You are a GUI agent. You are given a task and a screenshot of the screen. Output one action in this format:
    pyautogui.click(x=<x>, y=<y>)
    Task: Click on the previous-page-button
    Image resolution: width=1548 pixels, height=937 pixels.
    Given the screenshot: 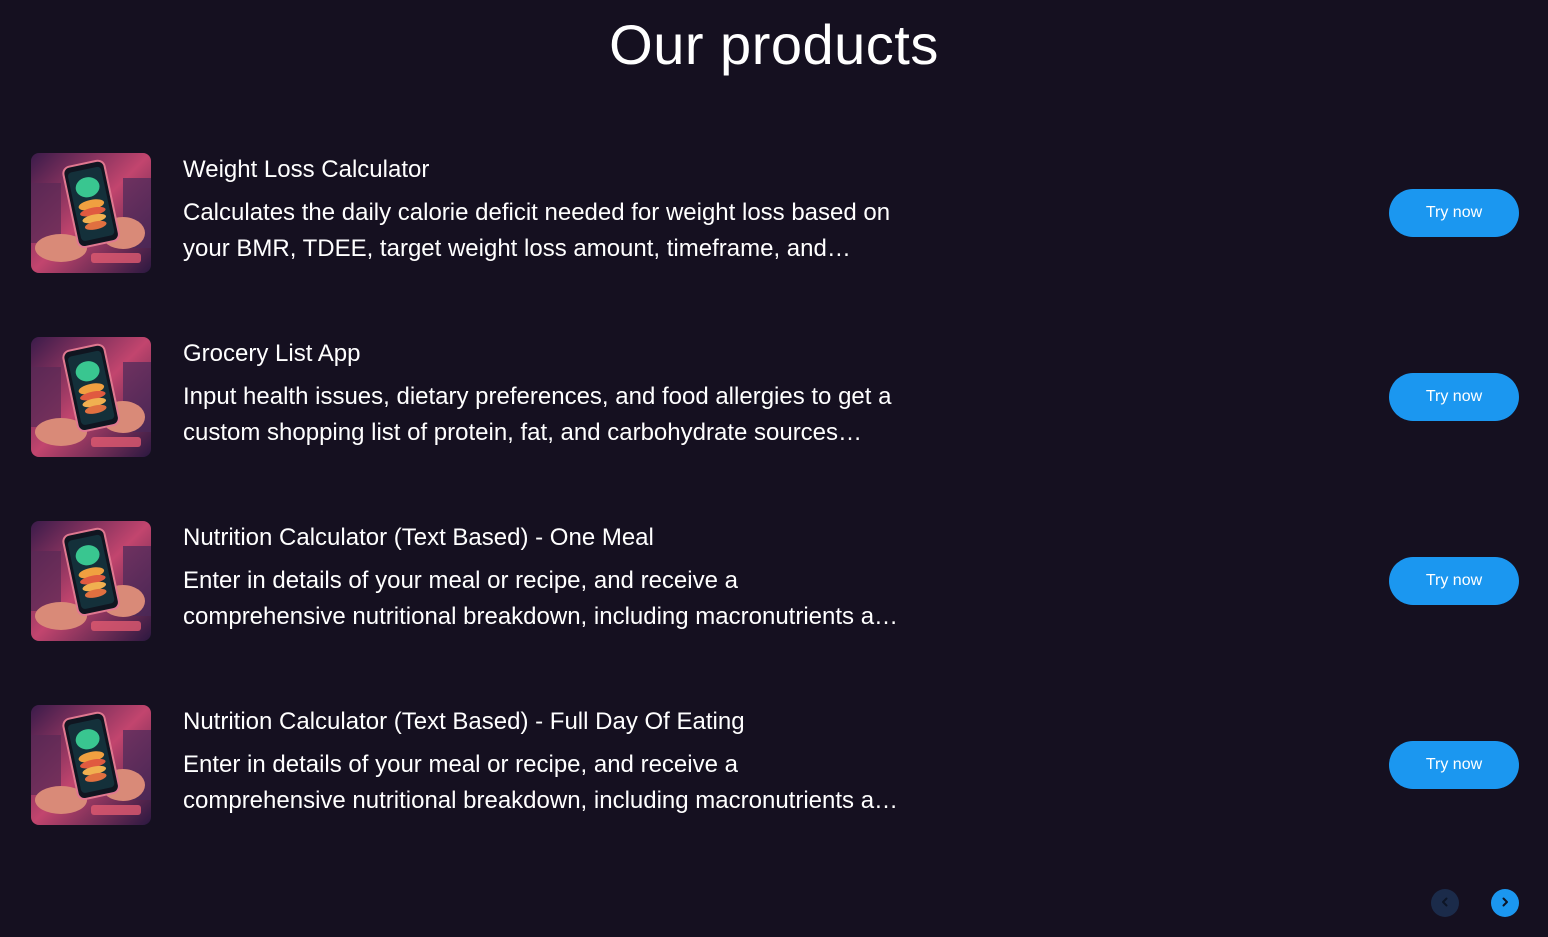 What is the action you would take?
    pyautogui.click(x=1445, y=903)
    